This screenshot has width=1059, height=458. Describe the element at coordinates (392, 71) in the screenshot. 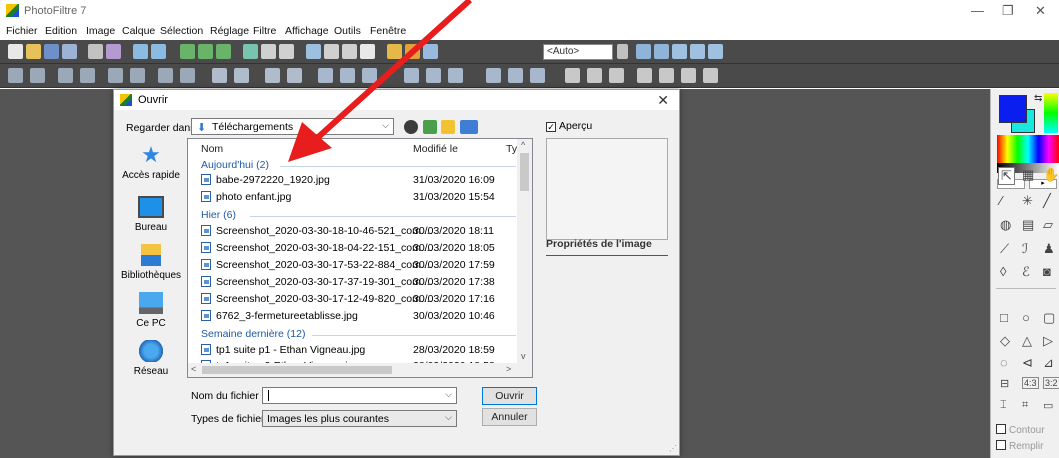

I see `arrow-shaft` at that location.